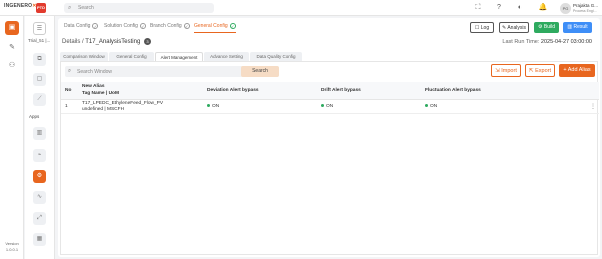  Describe the element at coordinates (100, 93) in the screenshot. I see `col-tag-name: Tag Name | UoM` at that location.